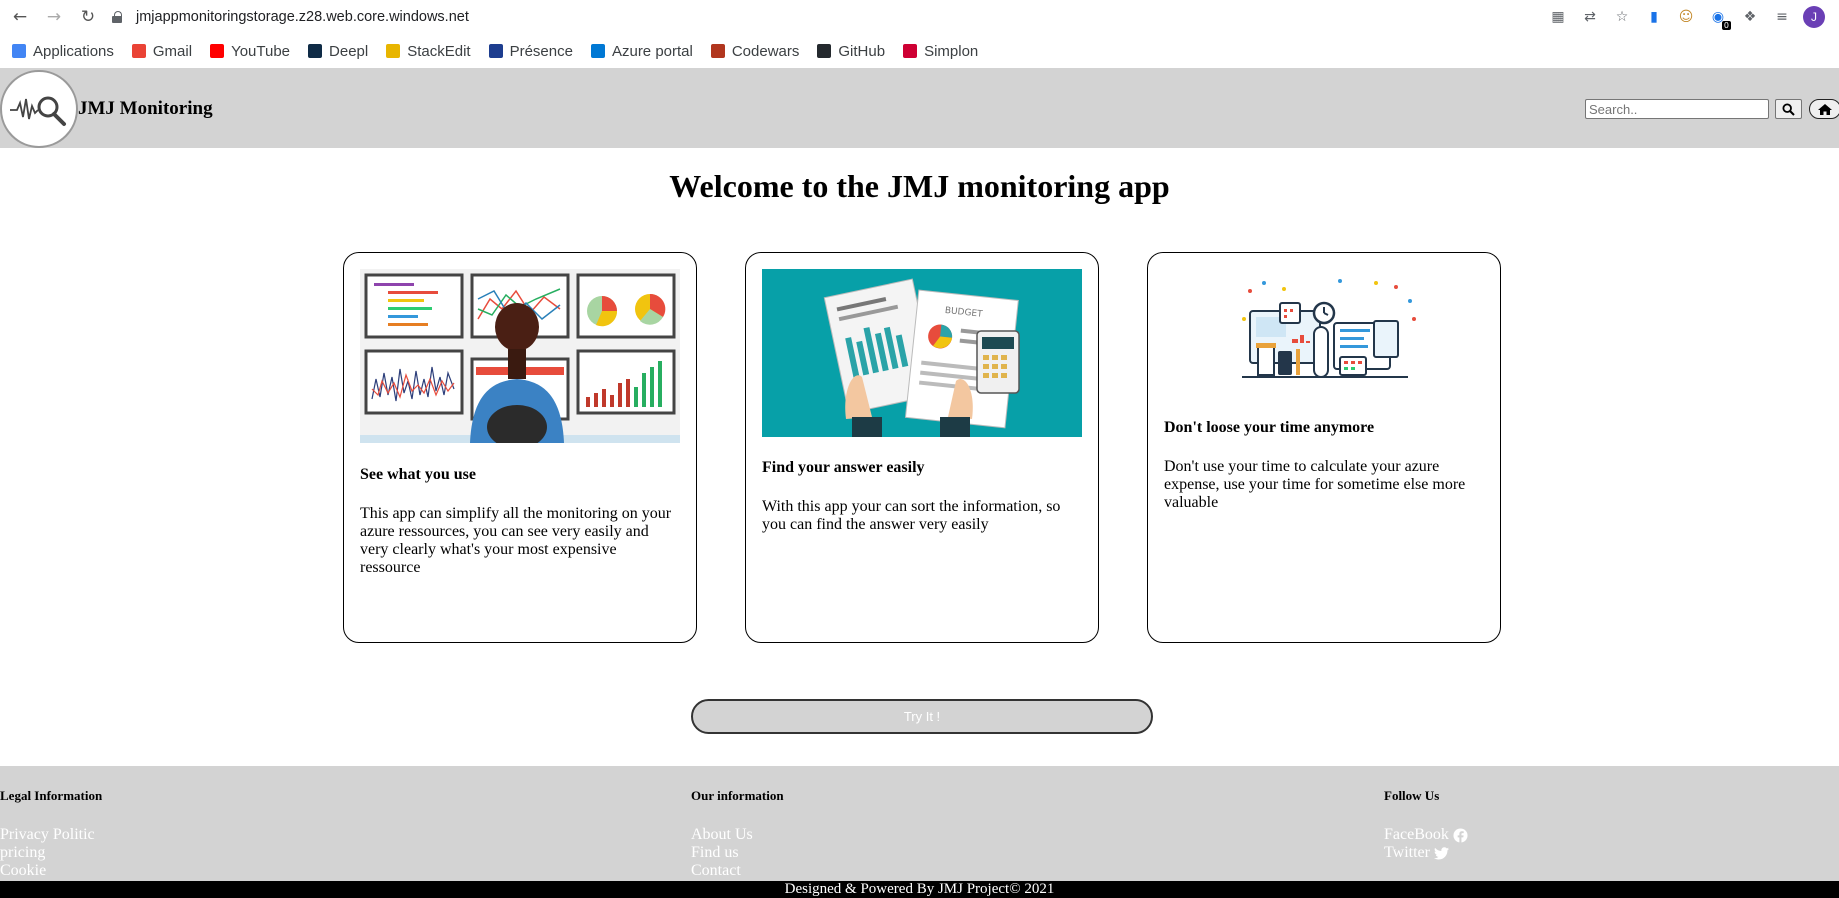 The image size is (1839, 898). I want to click on bookmark-label: Simplon, so click(951, 51).